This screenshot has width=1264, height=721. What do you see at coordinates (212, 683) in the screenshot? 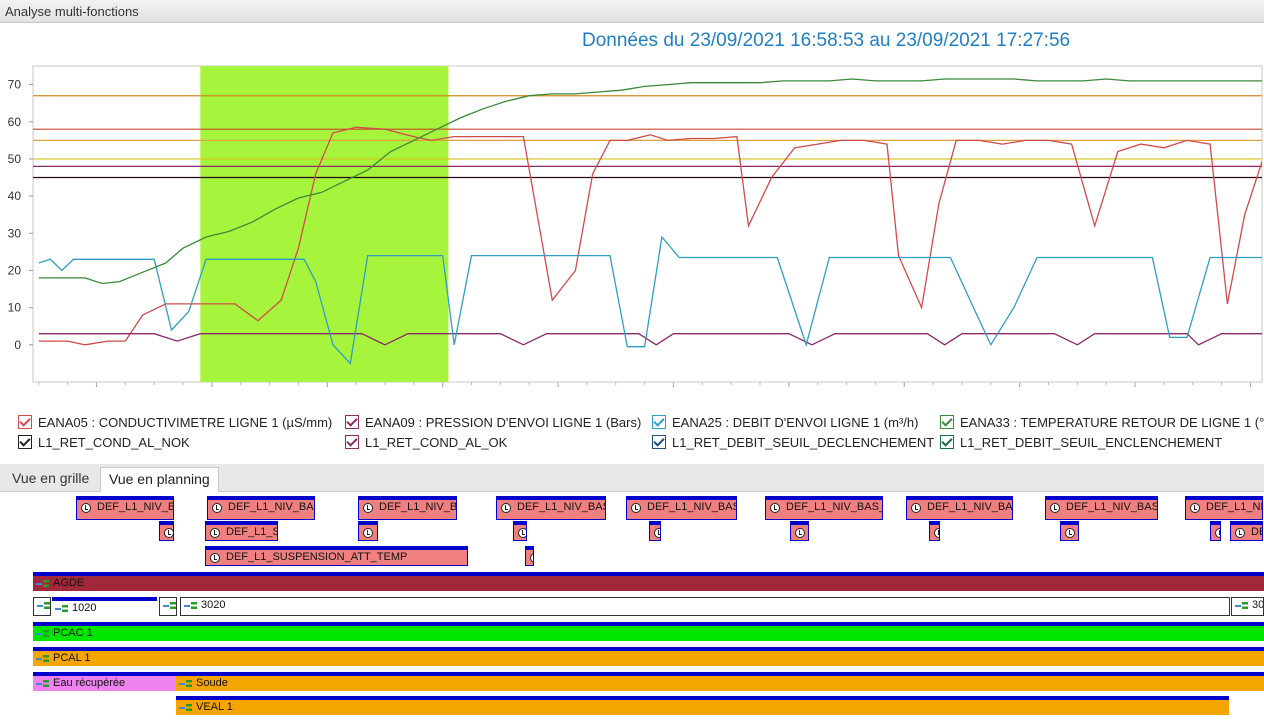
I see `bar-label: Soude` at bounding box center [212, 683].